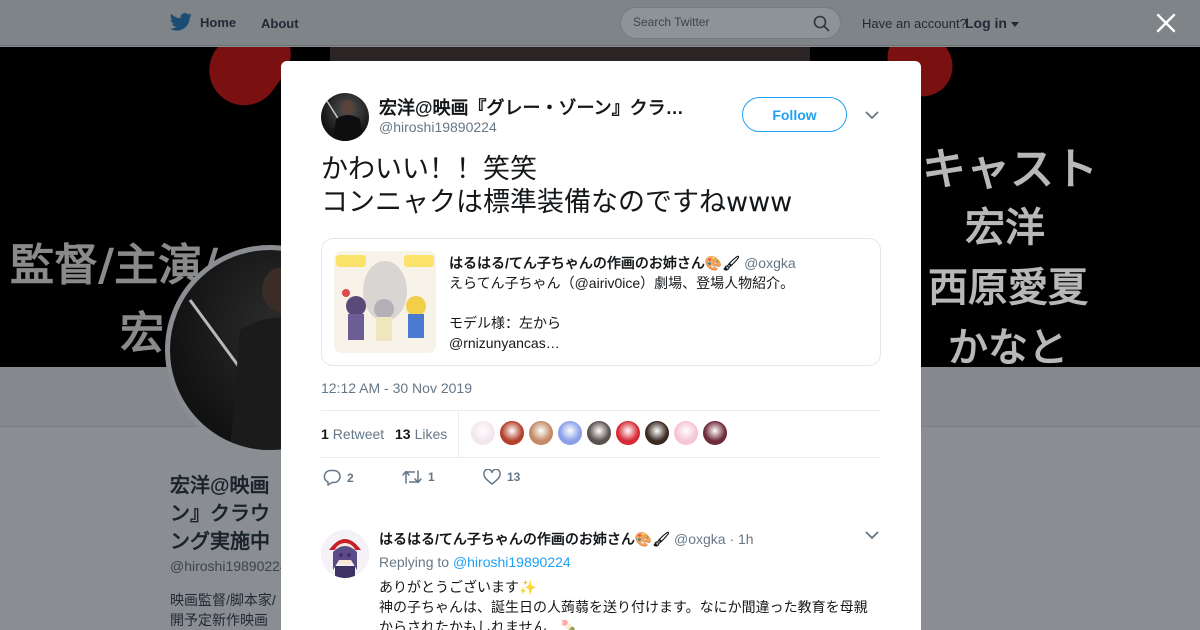 The height and width of the screenshot is (630, 1200). Describe the element at coordinates (431, 434) in the screenshot. I see `likes-stat-label: Likes` at that location.